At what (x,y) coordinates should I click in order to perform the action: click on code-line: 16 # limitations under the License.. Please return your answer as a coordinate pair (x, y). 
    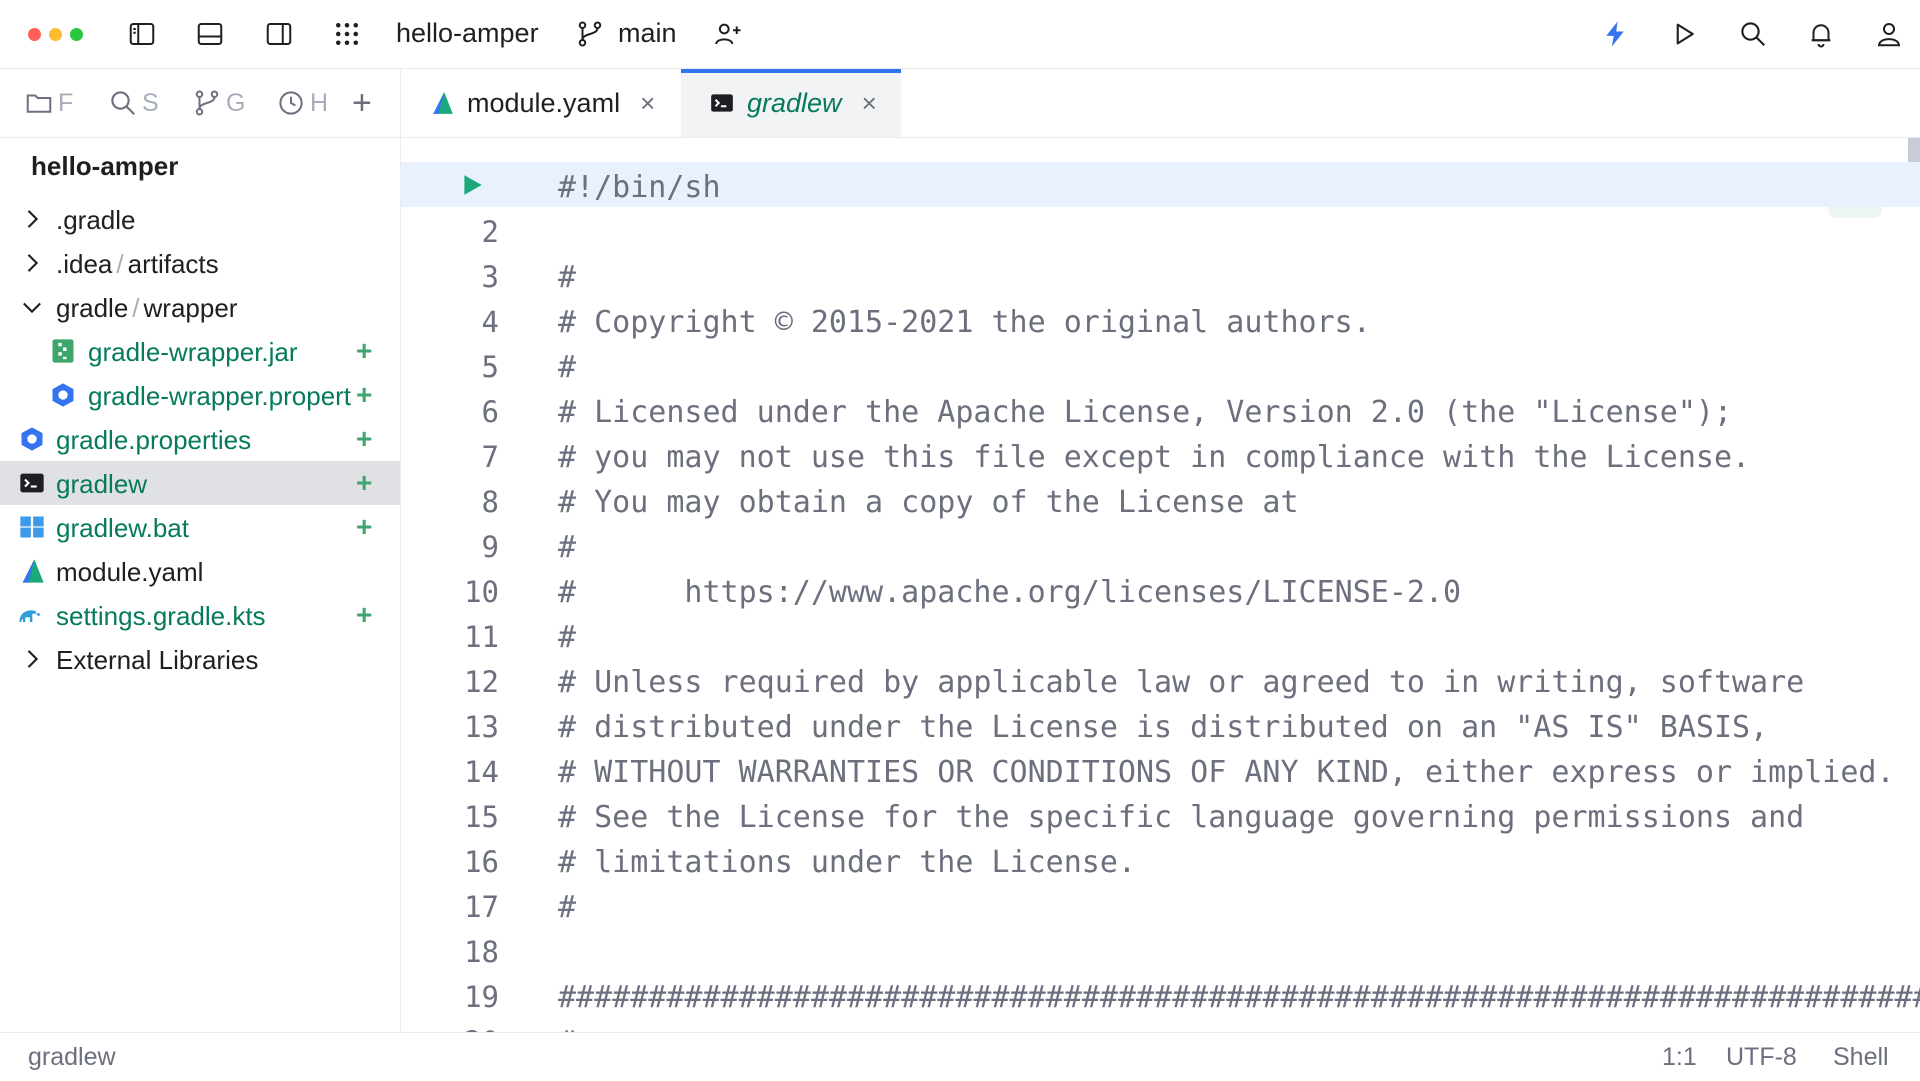
    Looking at the image, I should click on (1160, 859).